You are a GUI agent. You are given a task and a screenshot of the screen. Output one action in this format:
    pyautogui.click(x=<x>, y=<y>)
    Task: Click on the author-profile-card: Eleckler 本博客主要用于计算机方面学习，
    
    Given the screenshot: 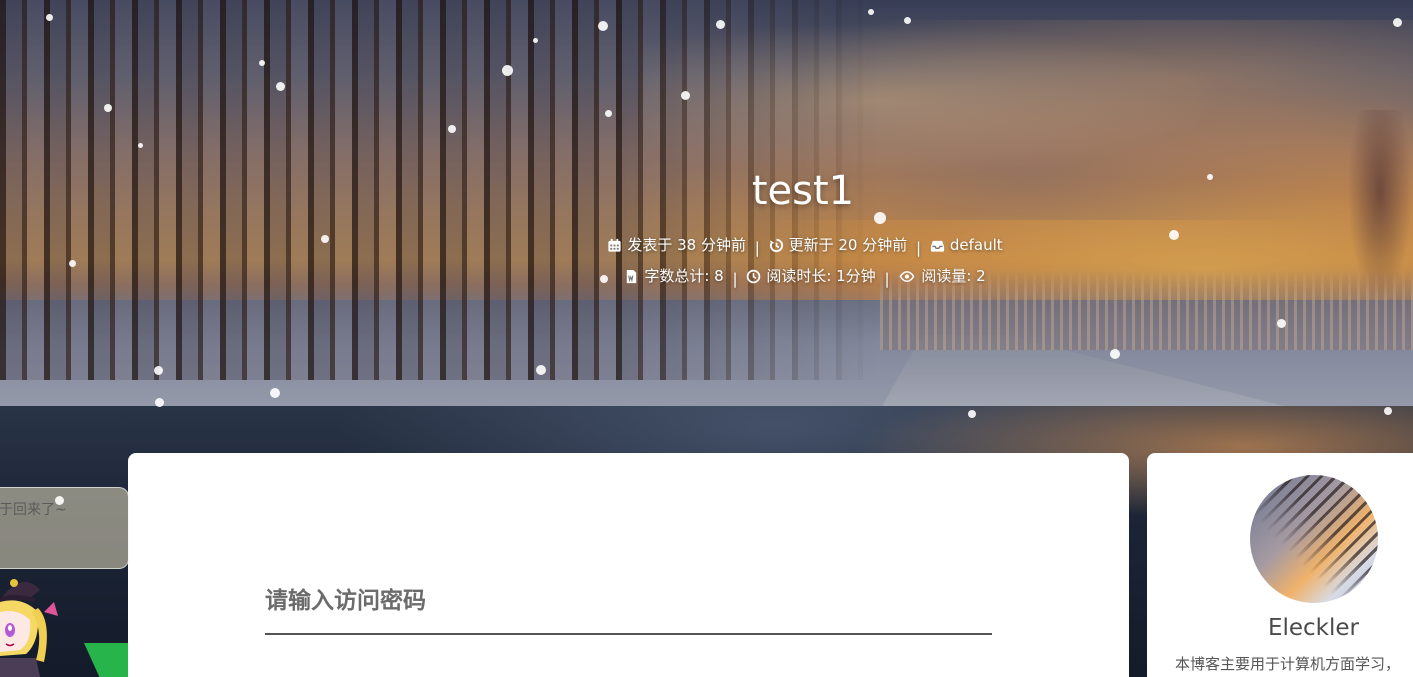 What is the action you would take?
    pyautogui.click(x=1280, y=565)
    